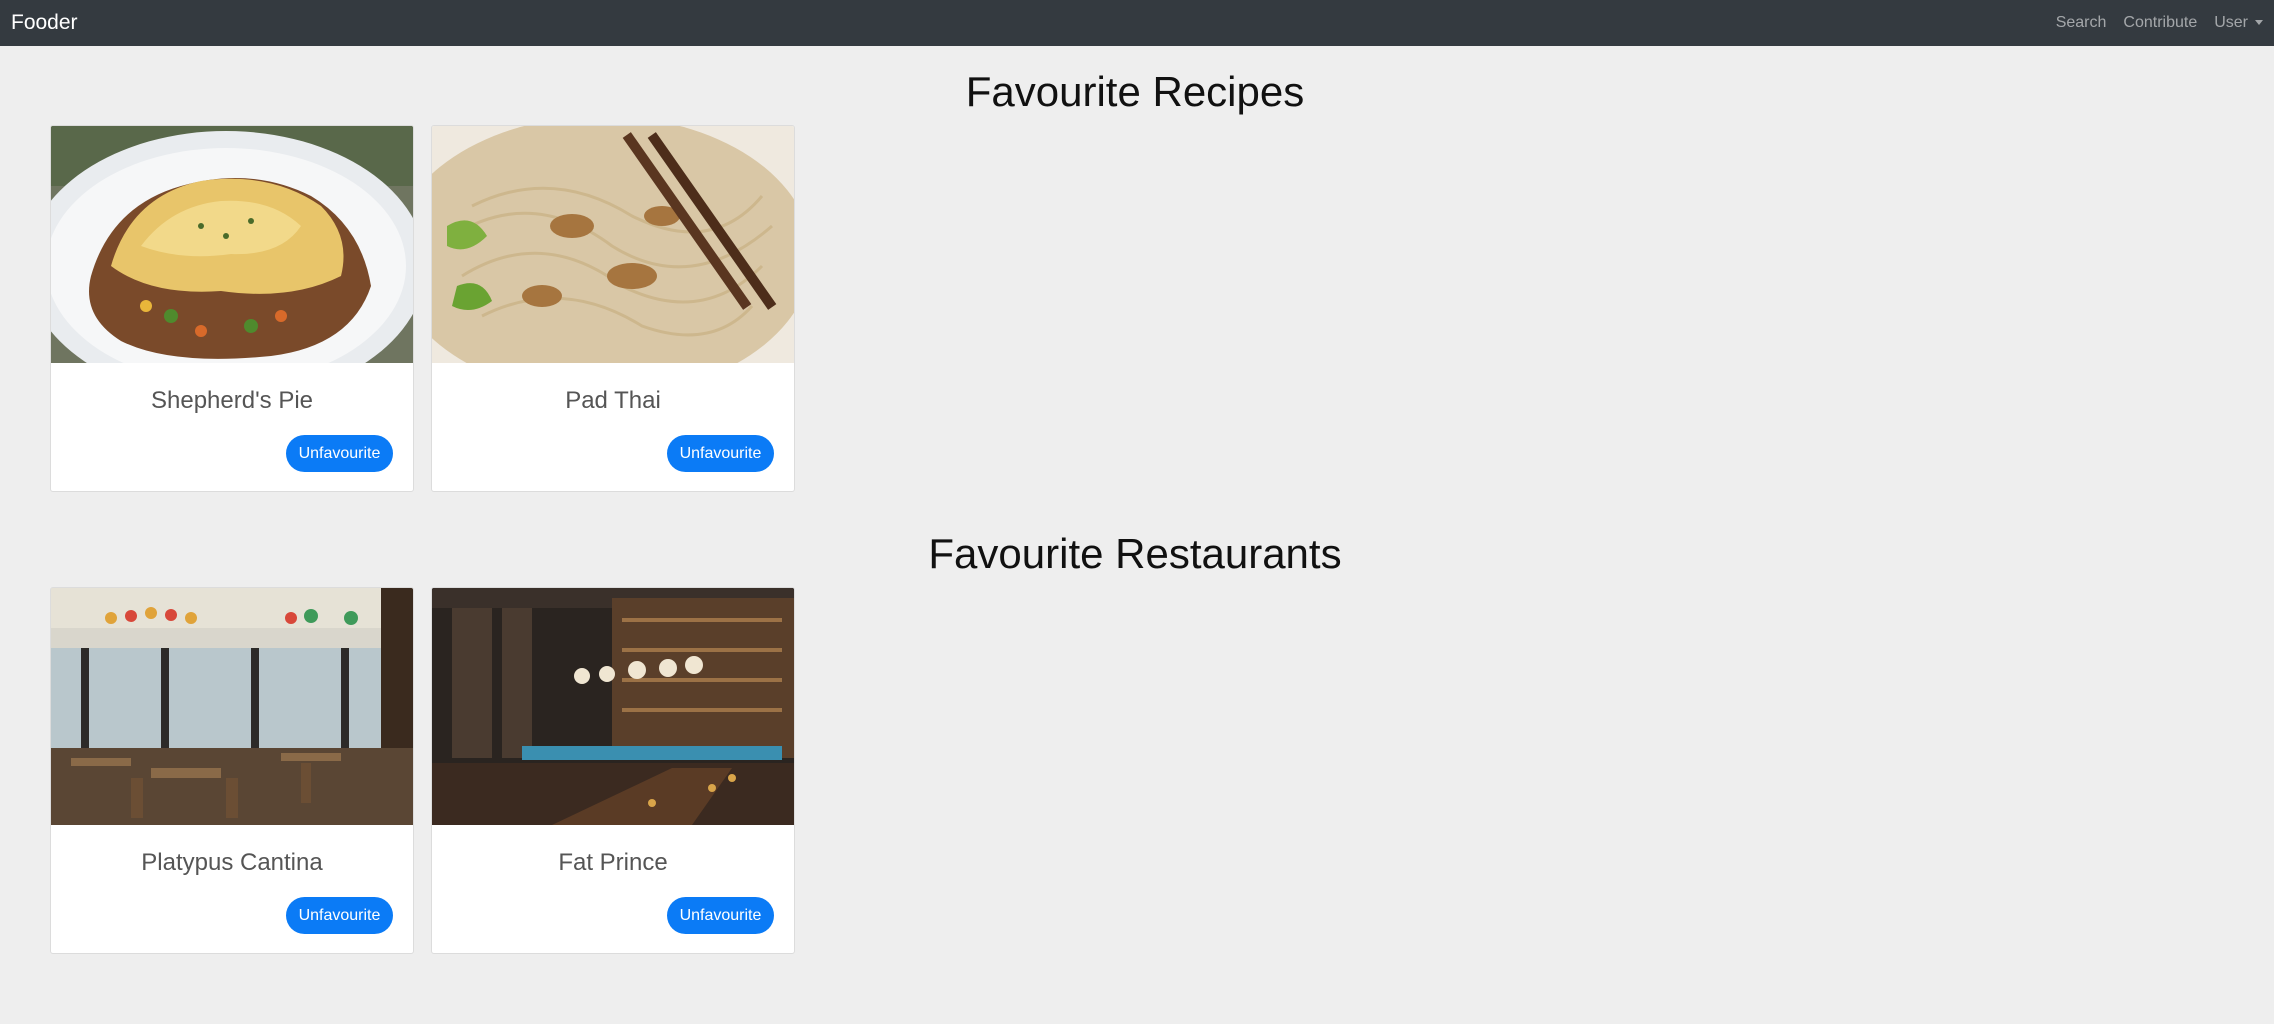  I want to click on restaurant-name: Fat Prince, so click(613, 862).